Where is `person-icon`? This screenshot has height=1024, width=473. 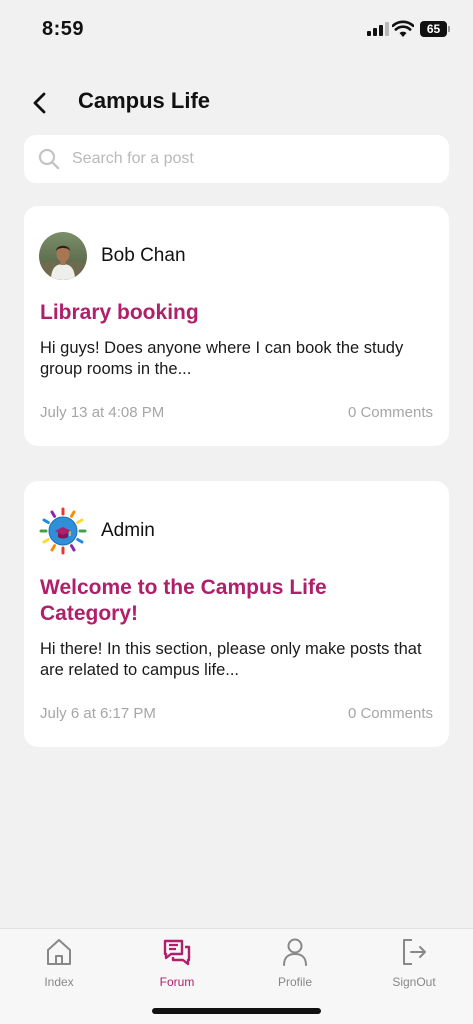 person-icon is located at coordinates (295, 952).